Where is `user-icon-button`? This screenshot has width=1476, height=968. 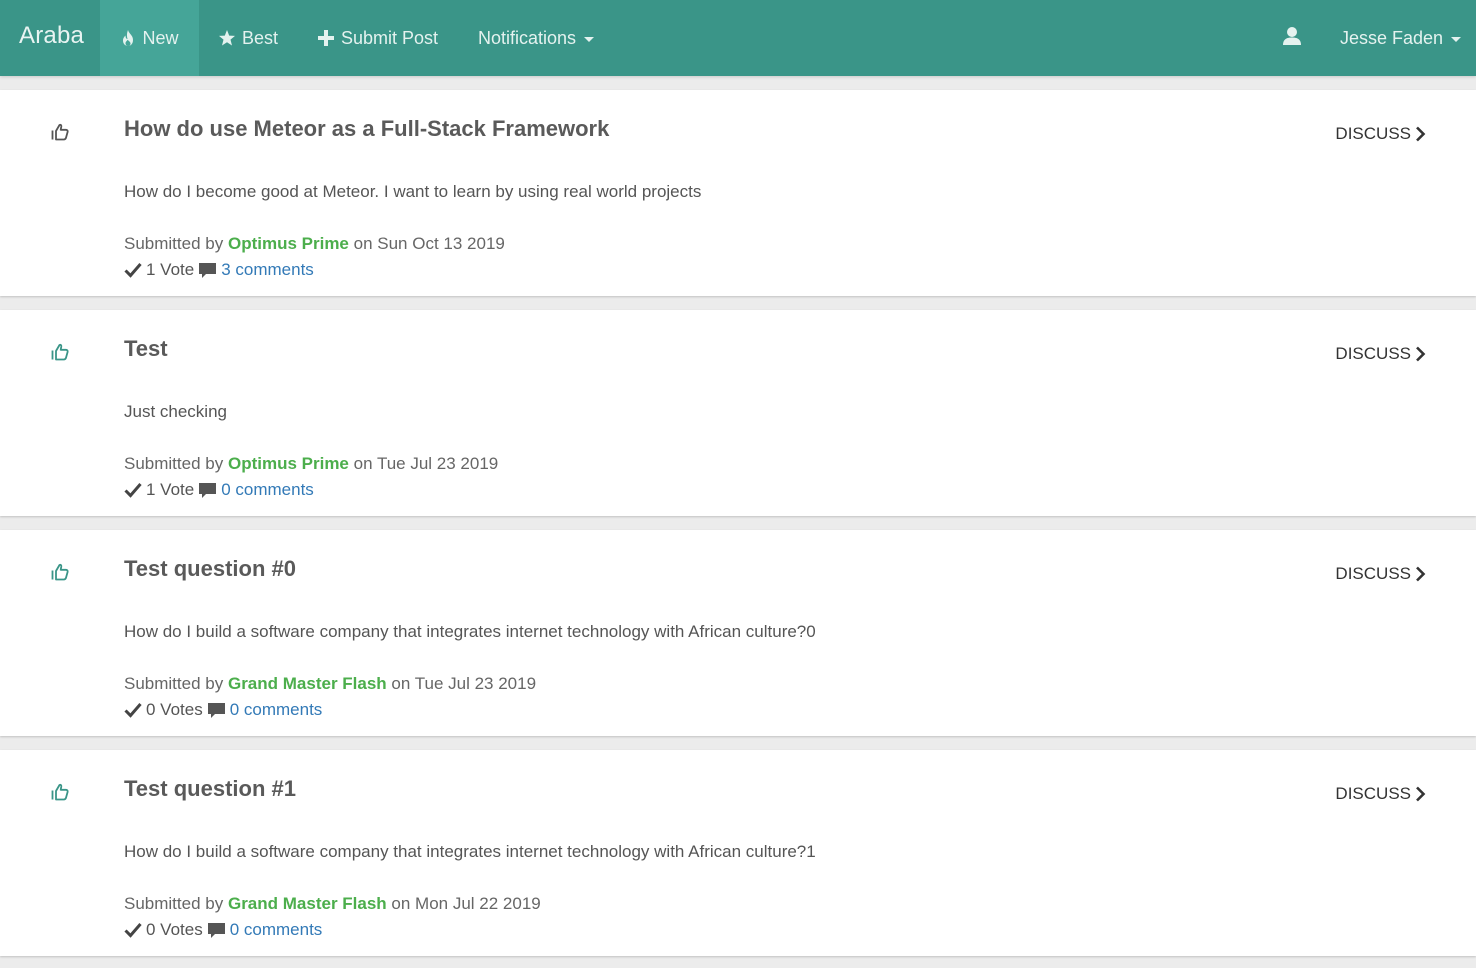 user-icon-button is located at coordinates (1292, 38).